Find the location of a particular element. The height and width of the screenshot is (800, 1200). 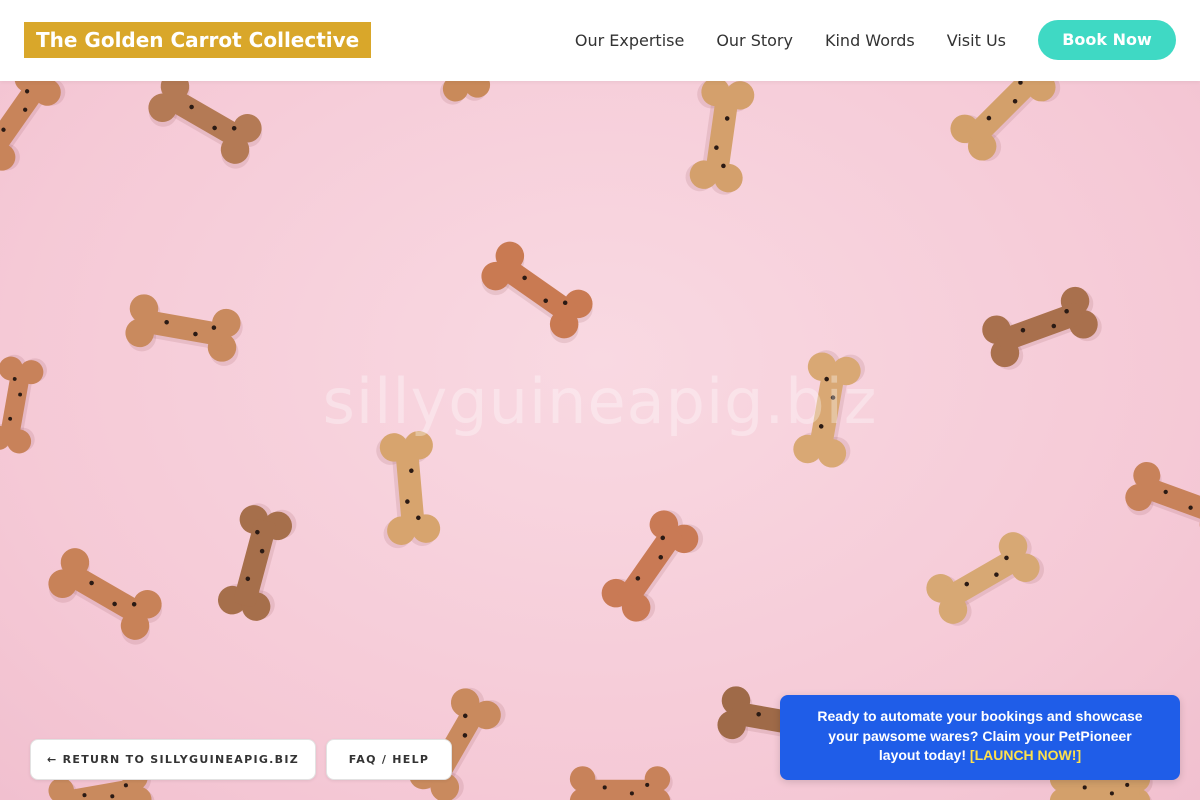

nav-link-visit-us: Visit Us is located at coordinates (976, 40).